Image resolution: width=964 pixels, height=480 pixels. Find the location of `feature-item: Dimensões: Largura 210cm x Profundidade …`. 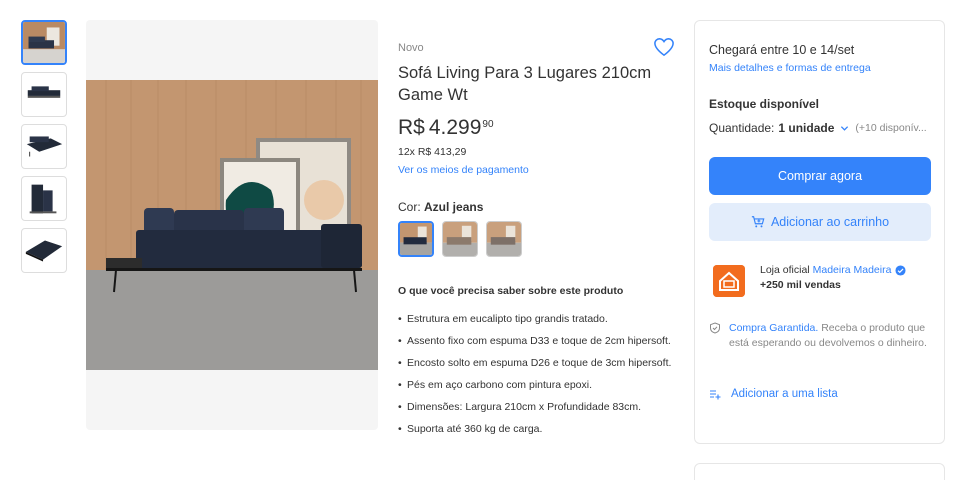

feature-item: Dimensões: Largura 210cm x Profundidade … is located at coordinates (535, 407).